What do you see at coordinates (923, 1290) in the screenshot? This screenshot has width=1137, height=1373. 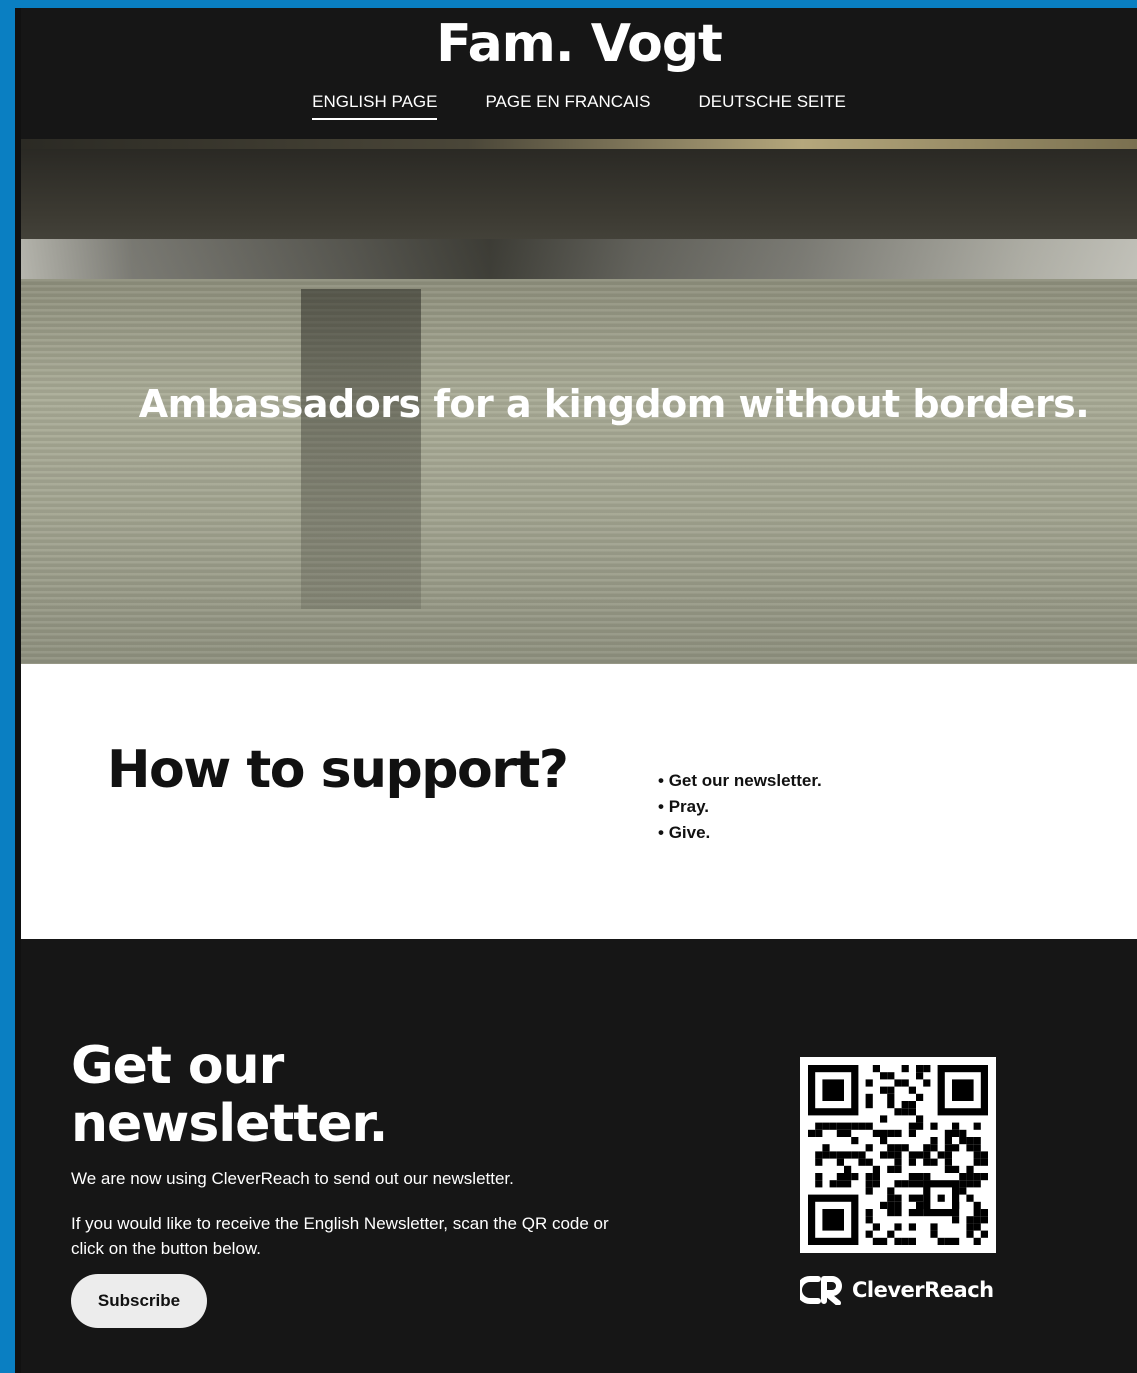 I see `cleverreach-brand-name: CleverReach` at bounding box center [923, 1290].